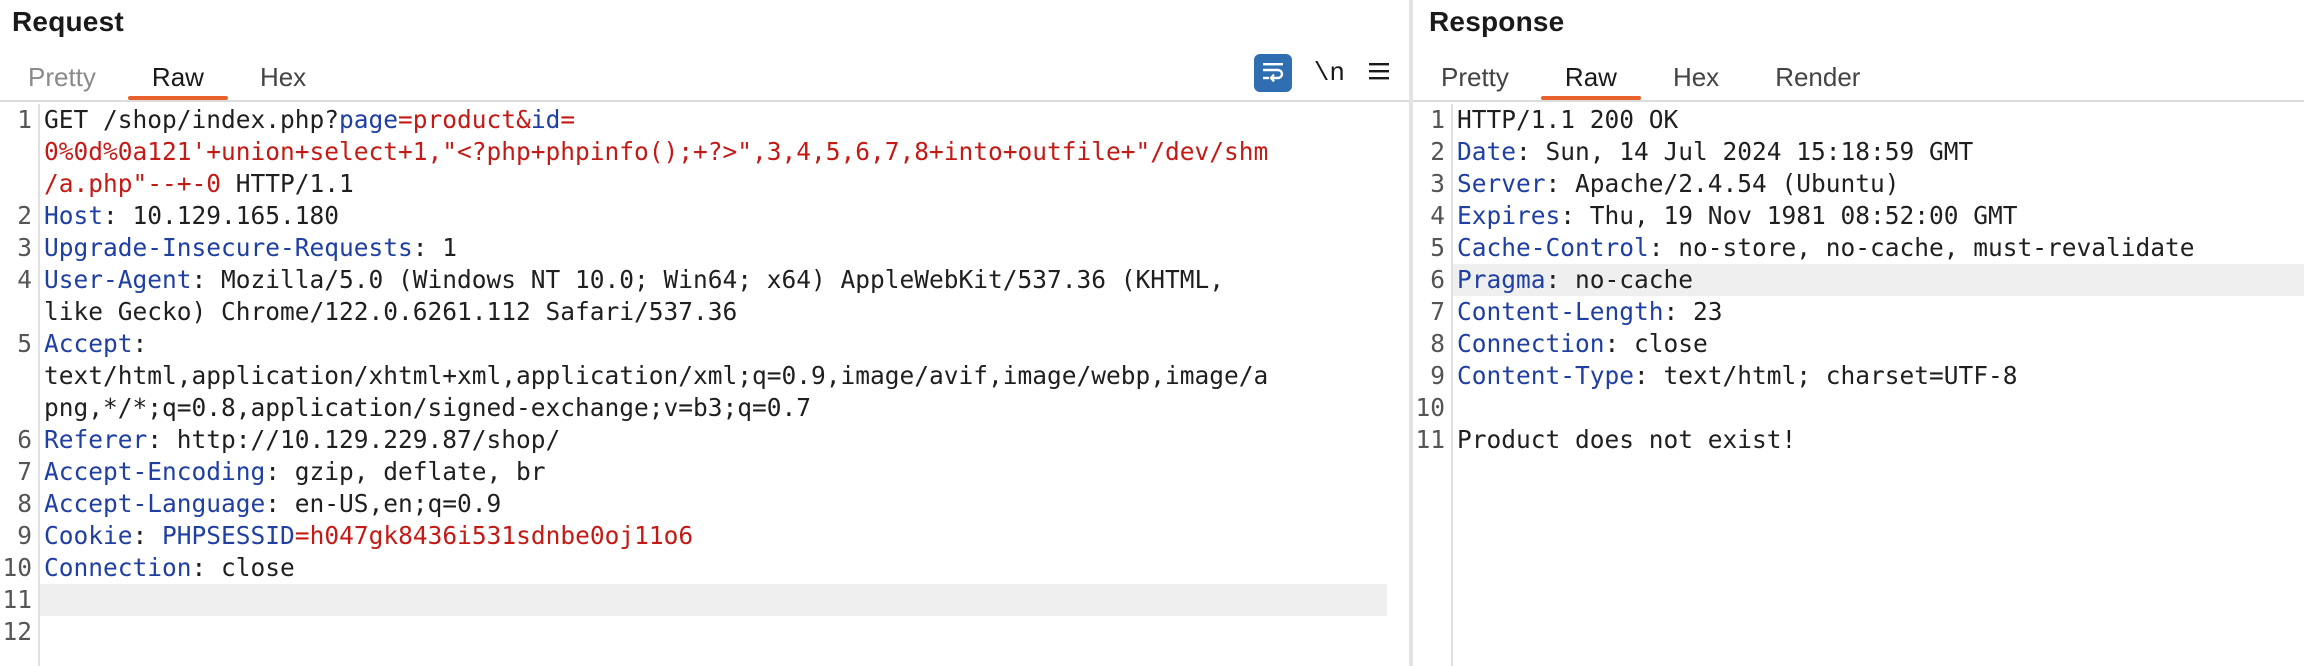 The image size is (2304, 666). I want to click on cookie-eq: =, so click(302, 535).